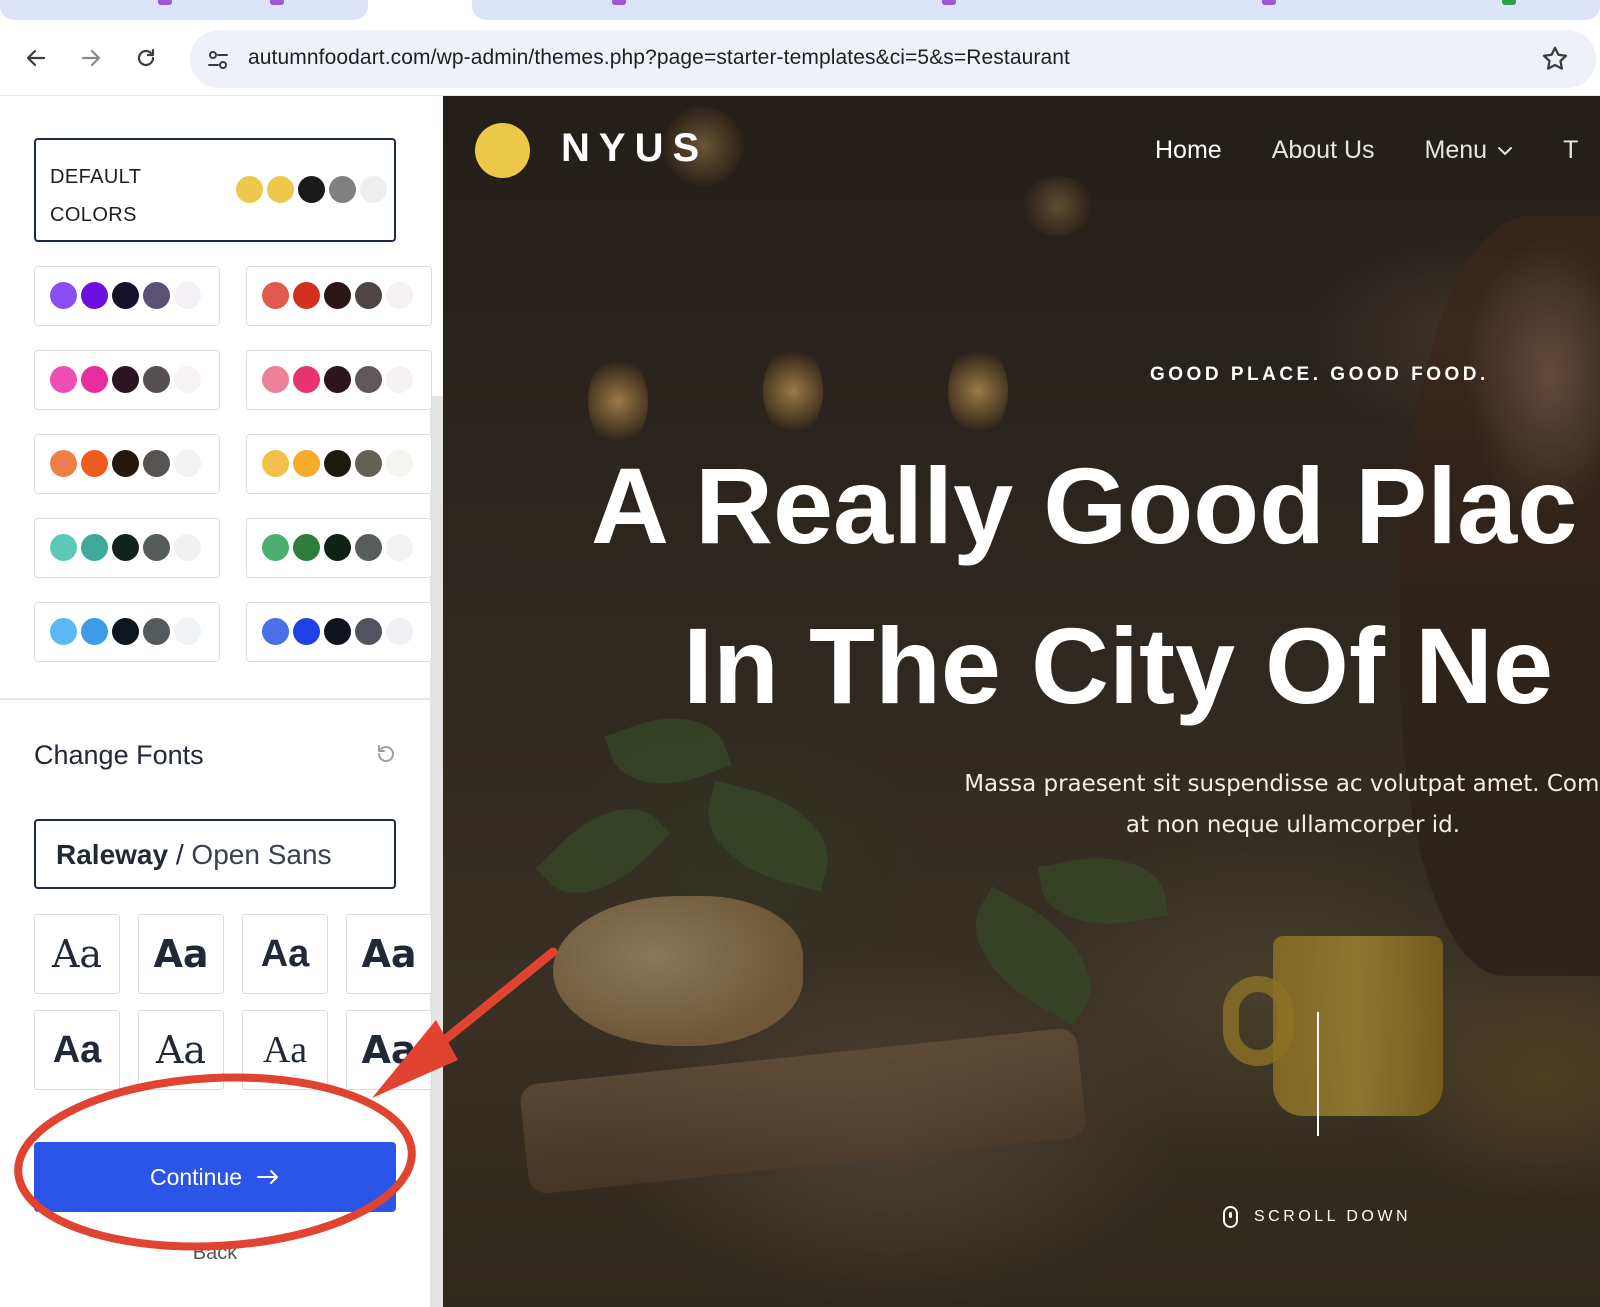 Image resolution: width=1600 pixels, height=1307 pixels. What do you see at coordinates (184, 10) in the screenshot?
I see `browser-tab` at bounding box center [184, 10].